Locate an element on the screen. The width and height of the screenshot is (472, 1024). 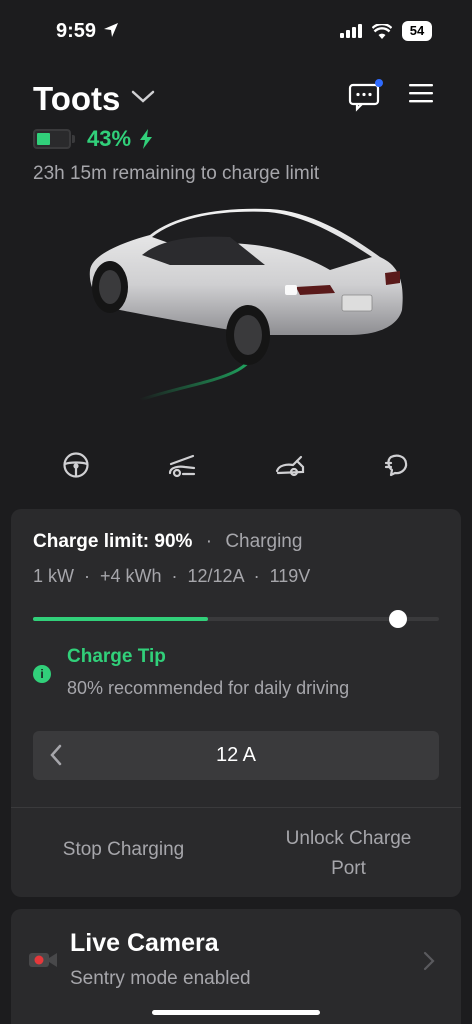
live-camera-card: Live Camera Sentry mode enabled is located at coordinates (236, 966).